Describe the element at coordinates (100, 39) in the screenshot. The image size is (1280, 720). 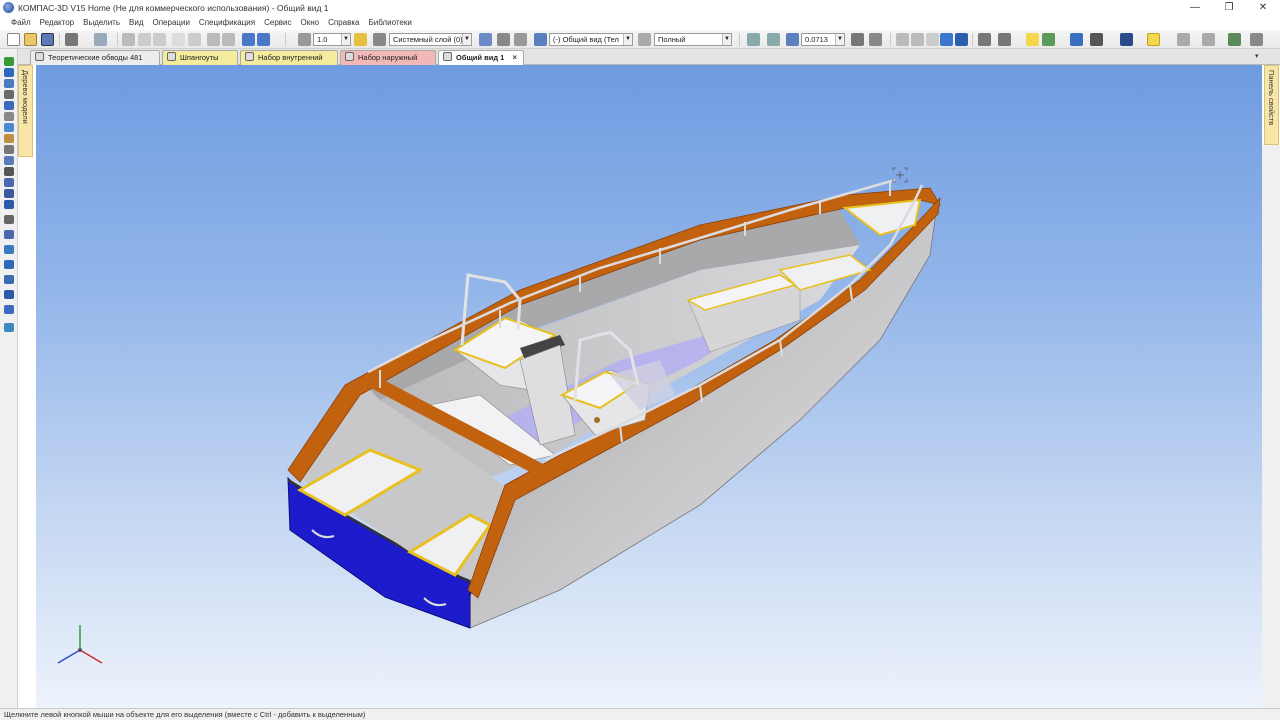
I see `preview-icon` at that location.